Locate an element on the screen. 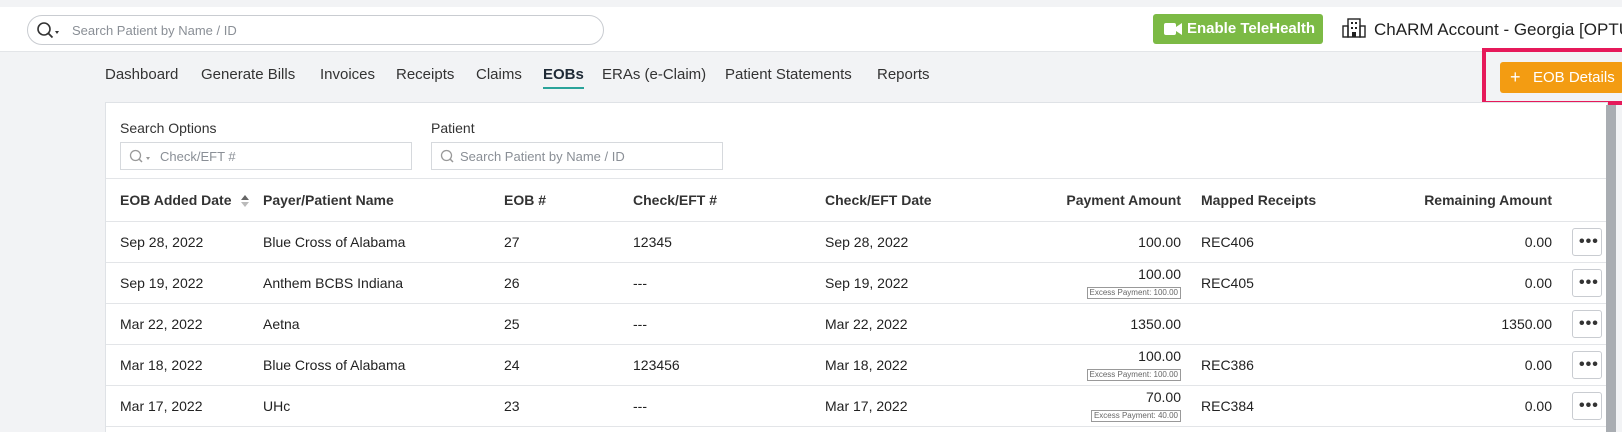  eob-details-label: EOB Details is located at coordinates (1574, 77).